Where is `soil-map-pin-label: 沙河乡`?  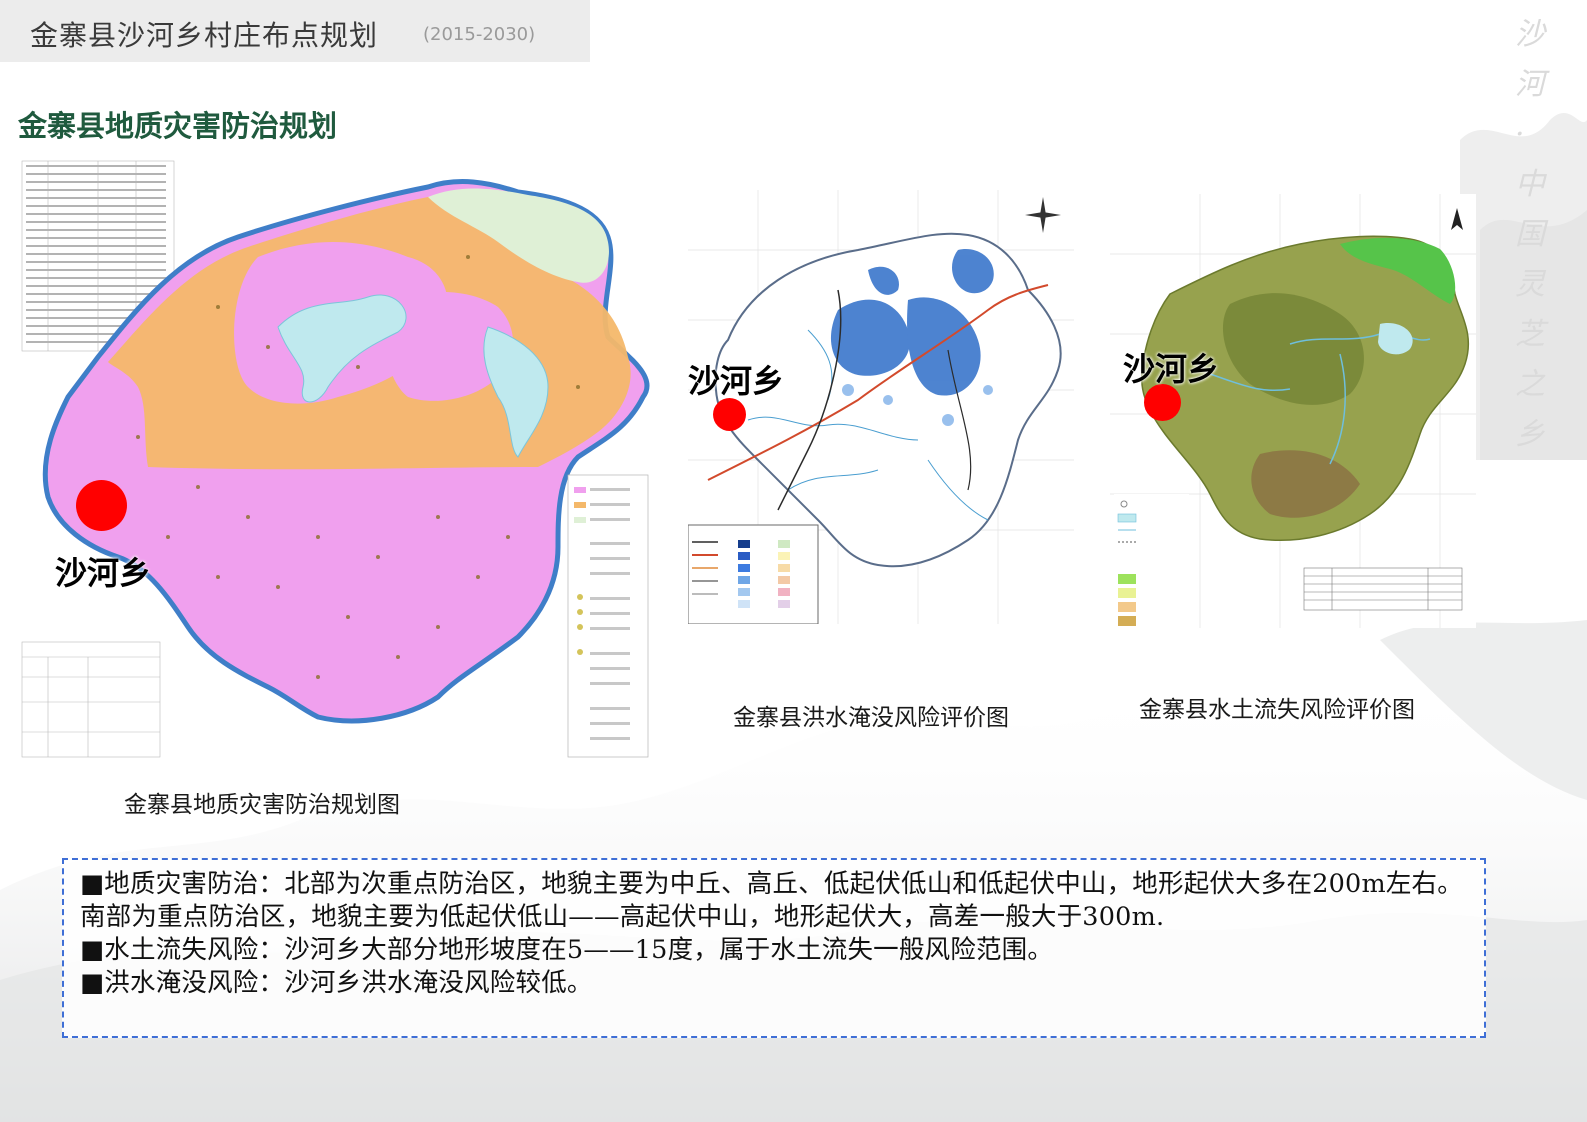
soil-map-pin-label: 沙河乡 is located at coordinates (1171, 369).